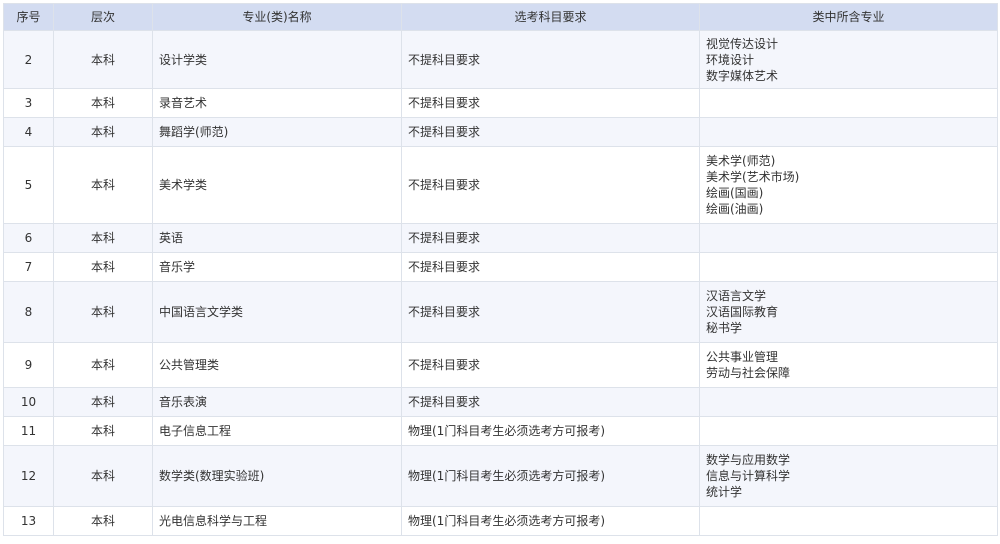 This screenshot has height=544, width=1000. I want to click on cell-major-name: 英语, so click(277, 238).